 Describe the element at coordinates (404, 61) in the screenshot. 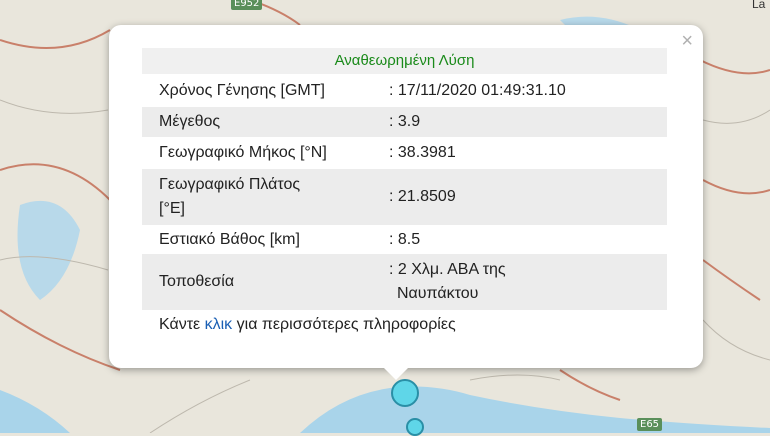

I see `popup-title: Αναθεωρημένη Λύση` at that location.